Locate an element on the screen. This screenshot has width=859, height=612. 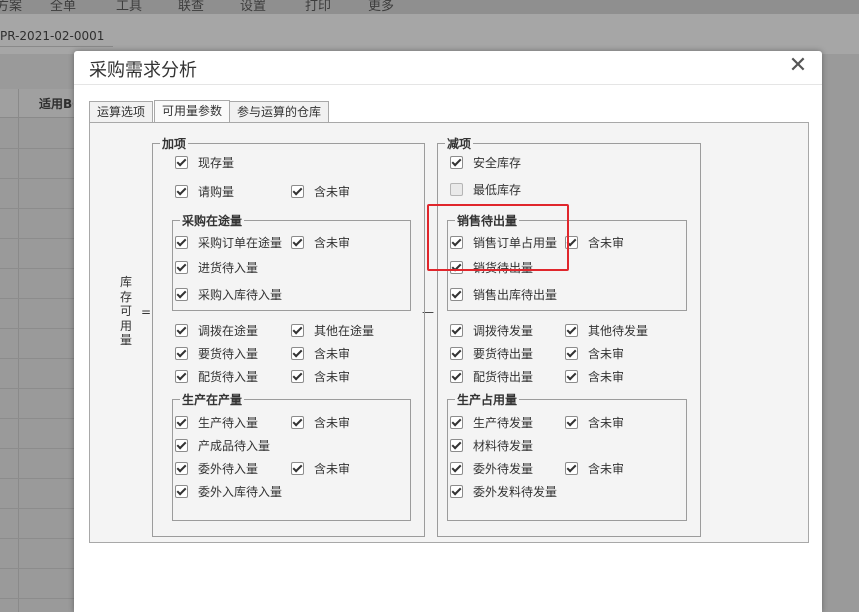
outsource-pending-out-label: 委外待发量 is located at coordinates (503, 468).